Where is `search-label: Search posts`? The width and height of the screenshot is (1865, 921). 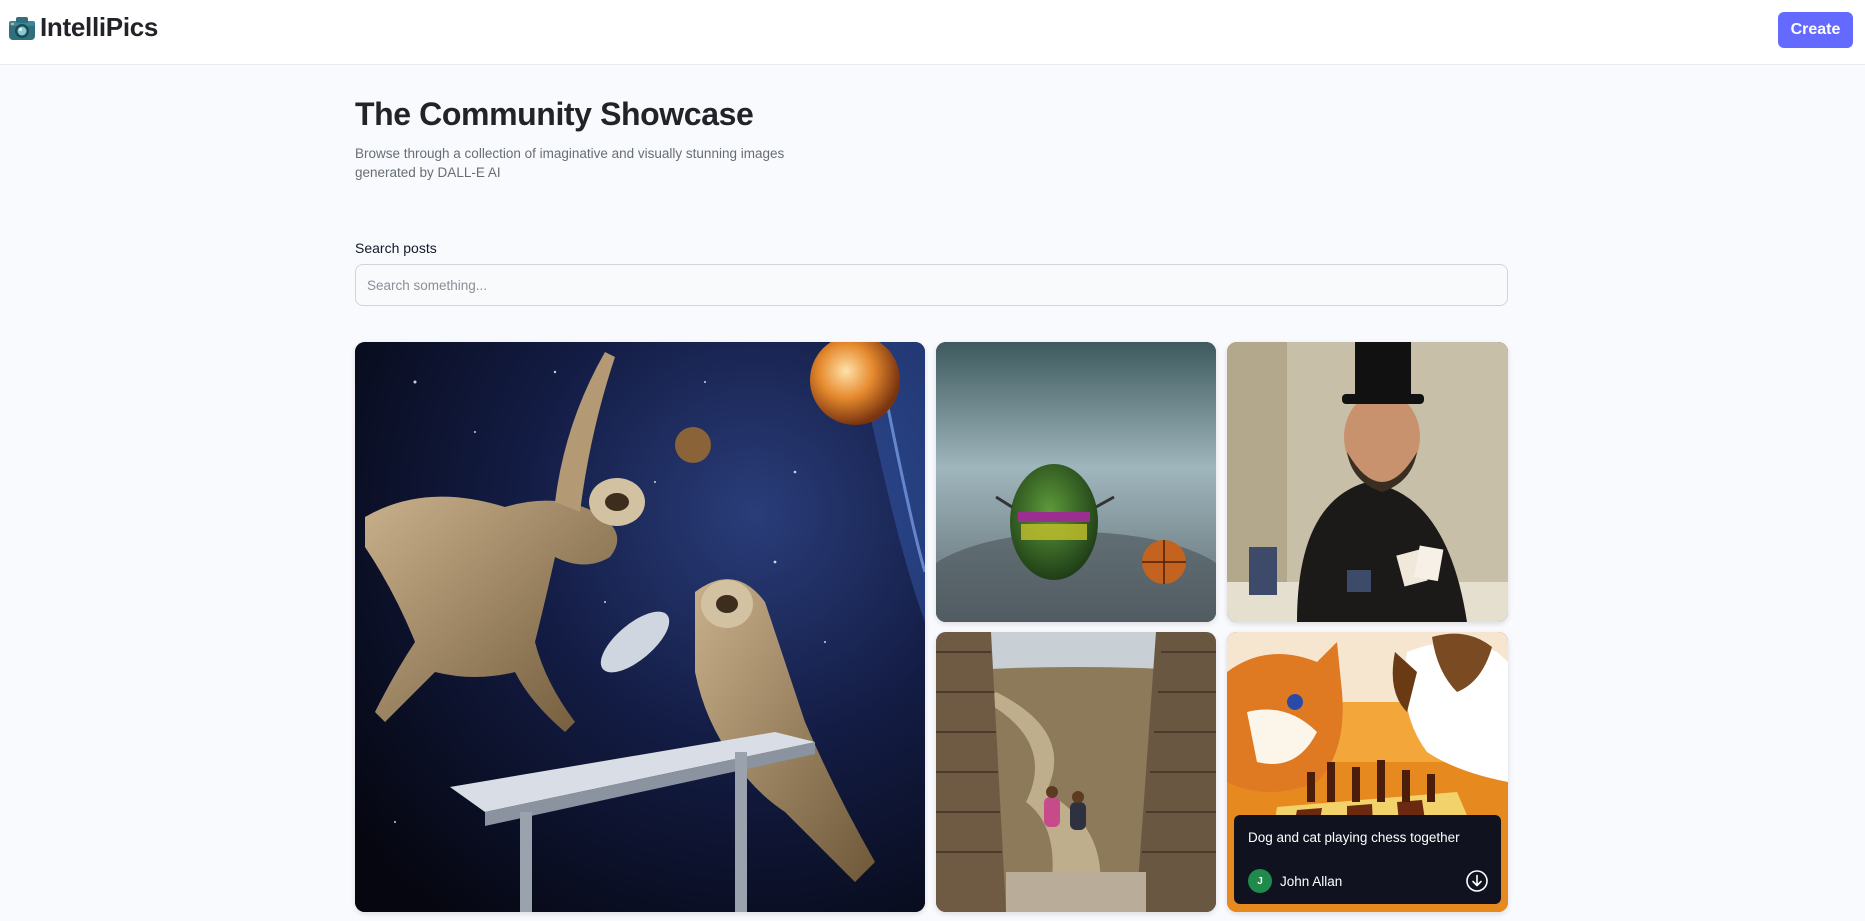 search-label: Search posts is located at coordinates (396, 248).